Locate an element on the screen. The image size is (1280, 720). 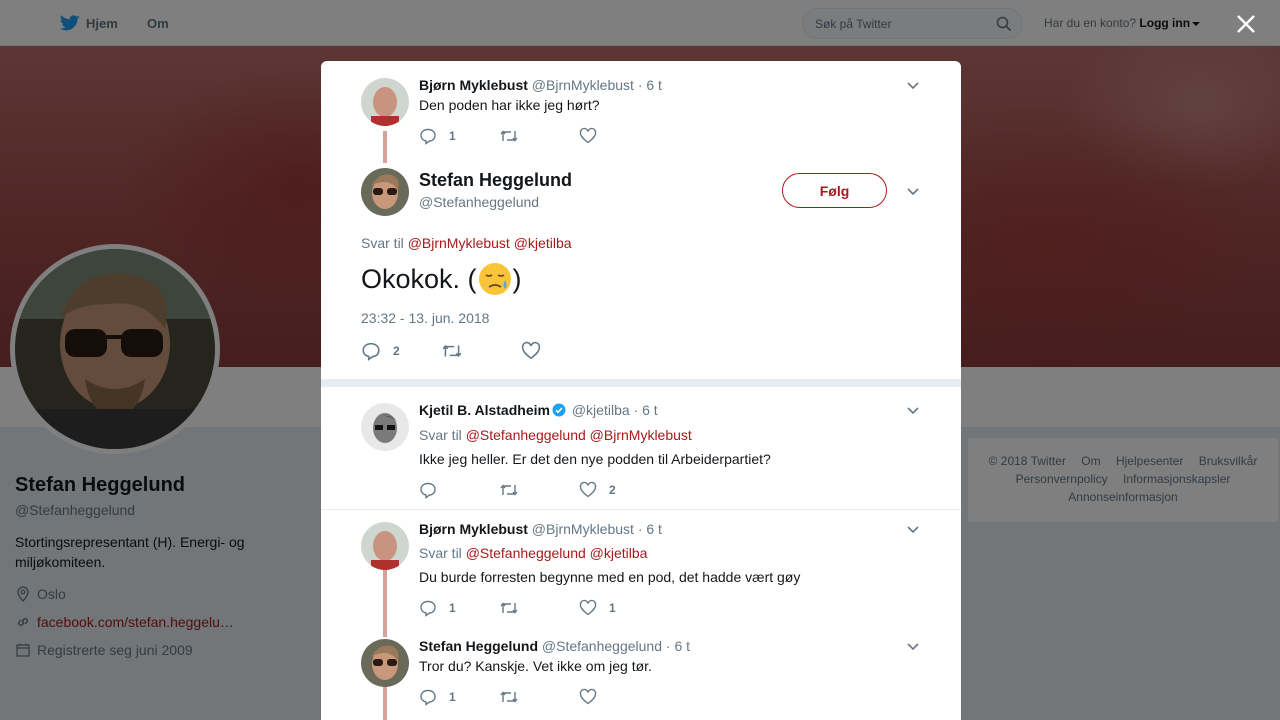
verified-badge-icon is located at coordinates (559, 410).